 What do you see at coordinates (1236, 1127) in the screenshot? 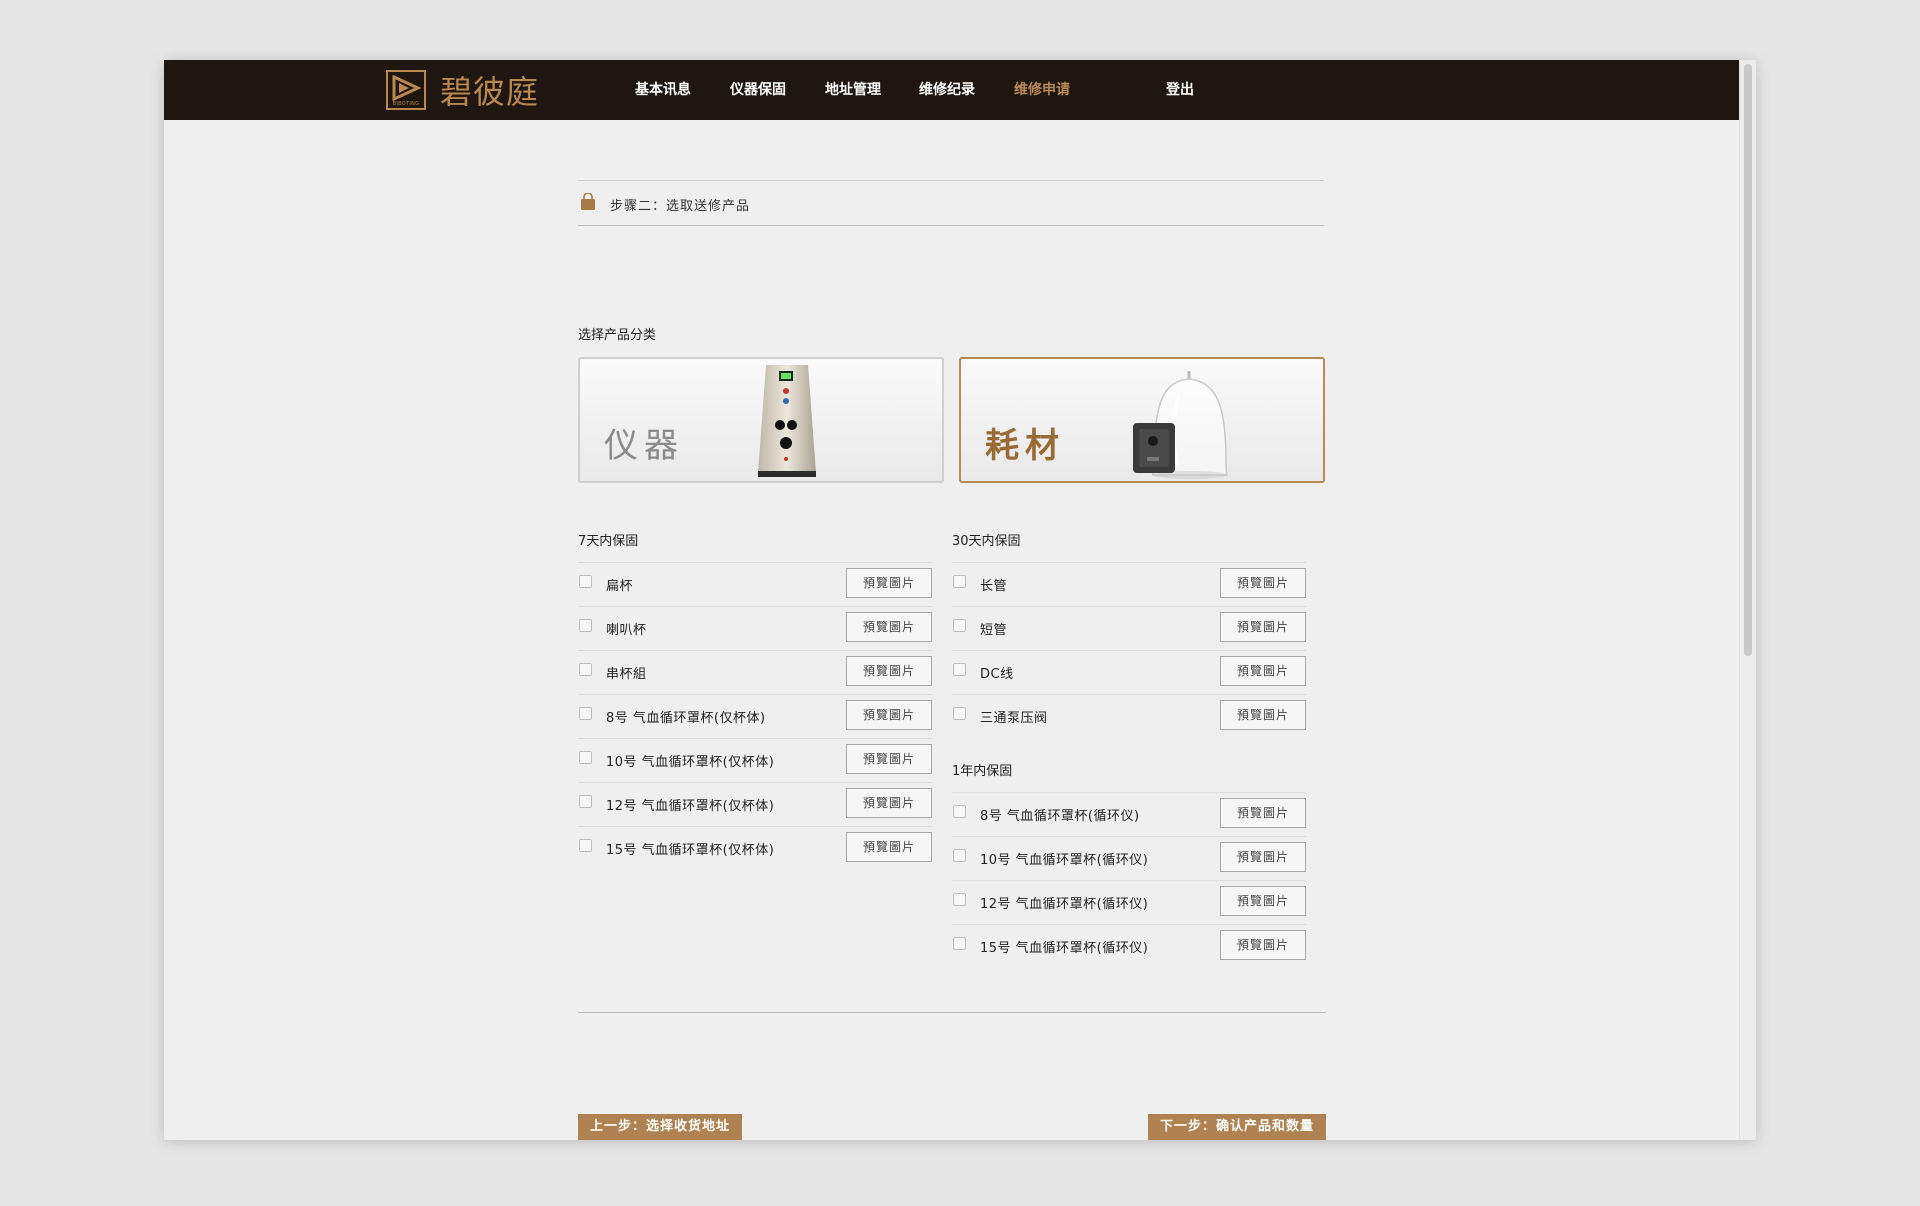
I see `next-step-button: 下一步：确认产品和数量` at bounding box center [1236, 1127].